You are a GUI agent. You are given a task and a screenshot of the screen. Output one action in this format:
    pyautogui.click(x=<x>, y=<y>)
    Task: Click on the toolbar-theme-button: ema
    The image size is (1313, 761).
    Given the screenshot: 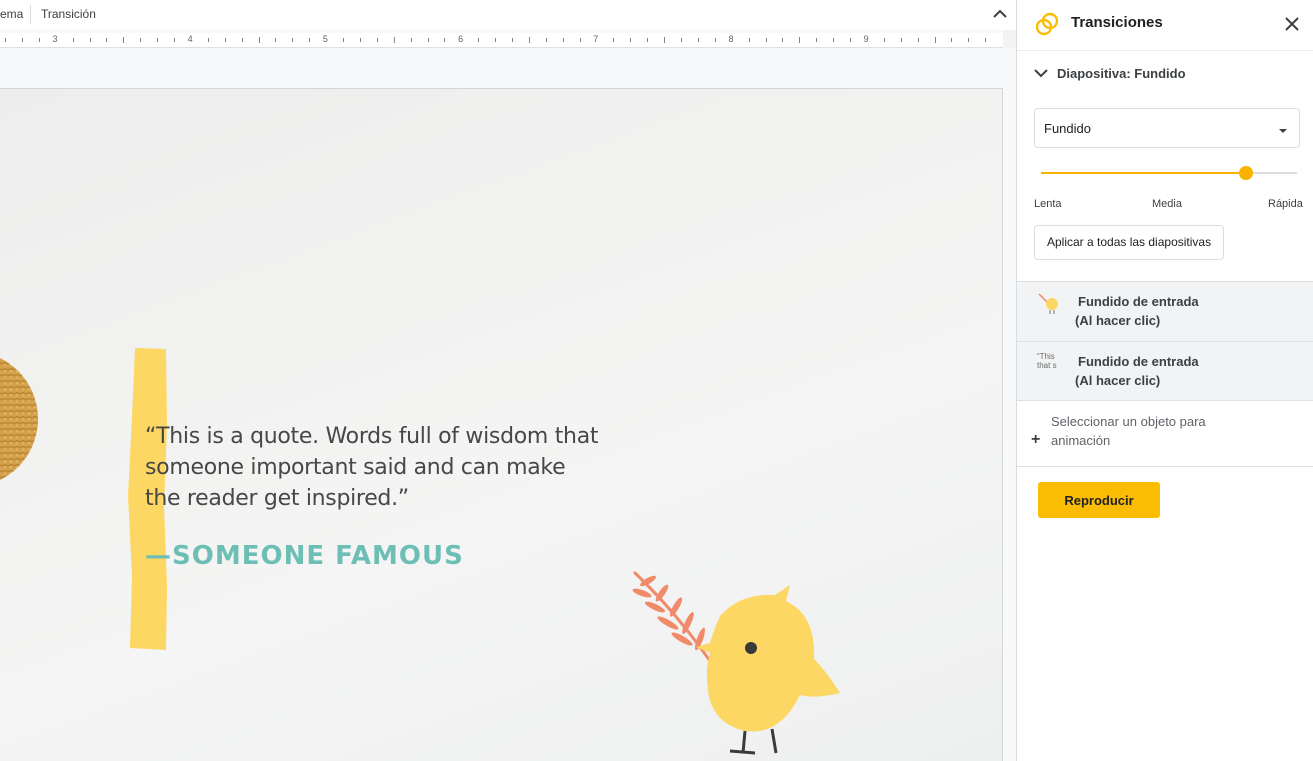 What is the action you would take?
    pyautogui.click(x=11, y=14)
    